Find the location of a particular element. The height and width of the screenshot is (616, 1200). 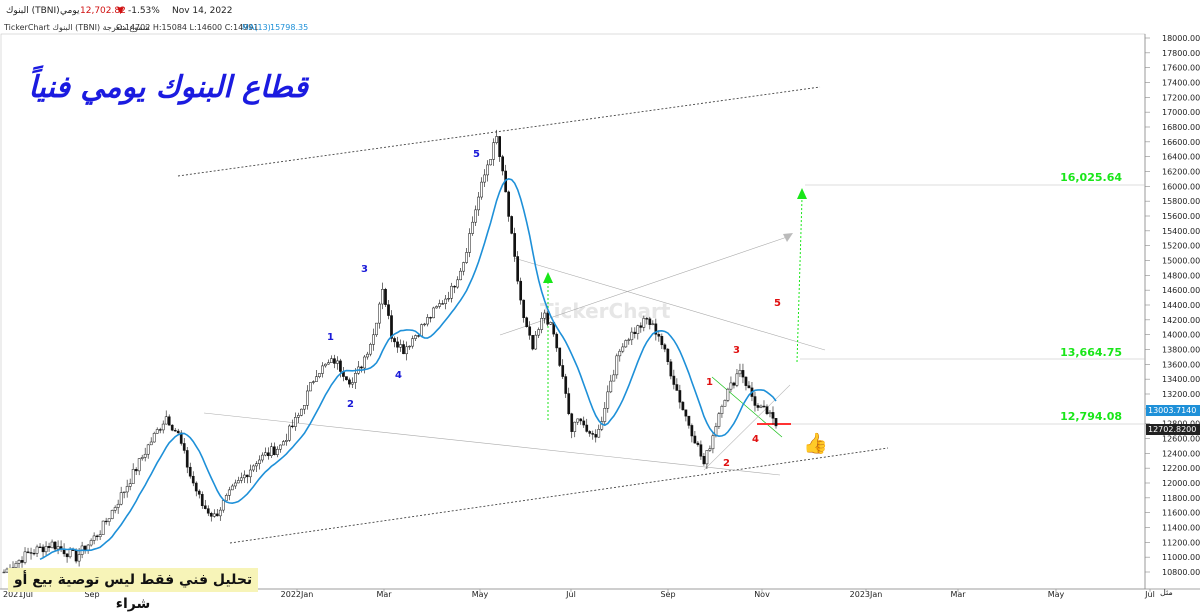

y-tick-label: 15400.0000 is located at coordinates (1181, 231).